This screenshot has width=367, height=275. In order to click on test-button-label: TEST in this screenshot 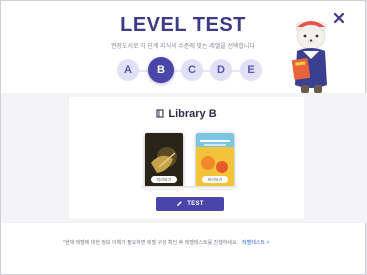, I will do `click(195, 204)`.